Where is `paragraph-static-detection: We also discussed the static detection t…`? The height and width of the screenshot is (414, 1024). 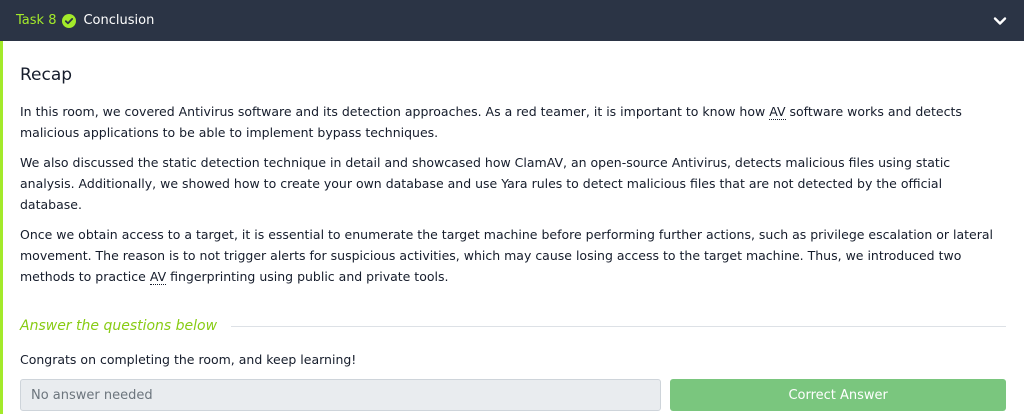 paragraph-static-detection: We also discussed the static detection t… is located at coordinates (485, 183).